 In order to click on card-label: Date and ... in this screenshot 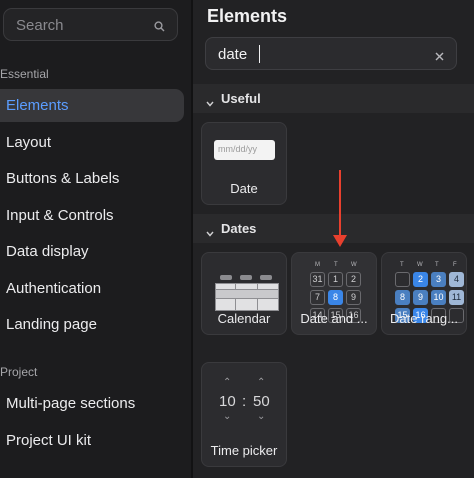, I will do `click(334, 318)`.